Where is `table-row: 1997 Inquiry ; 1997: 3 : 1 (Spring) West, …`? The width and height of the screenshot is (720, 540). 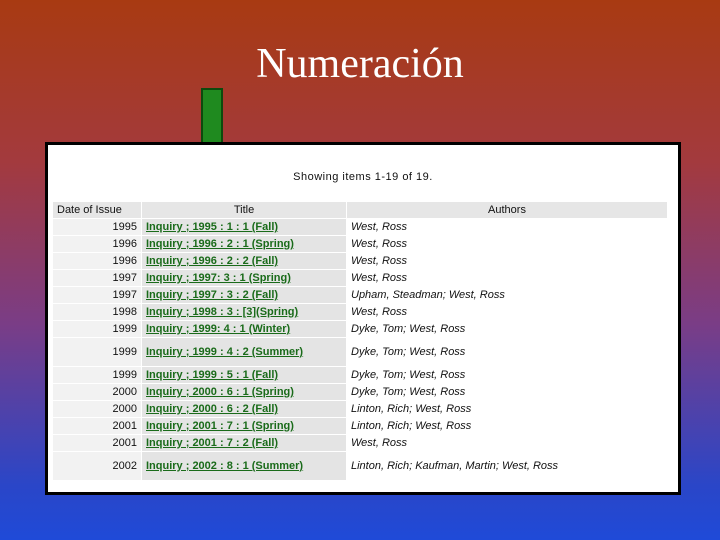
table-row: 1997 Inquiry ; 1997: 3 : 1 (Spring) West, … is located at coordinates (360, 278).